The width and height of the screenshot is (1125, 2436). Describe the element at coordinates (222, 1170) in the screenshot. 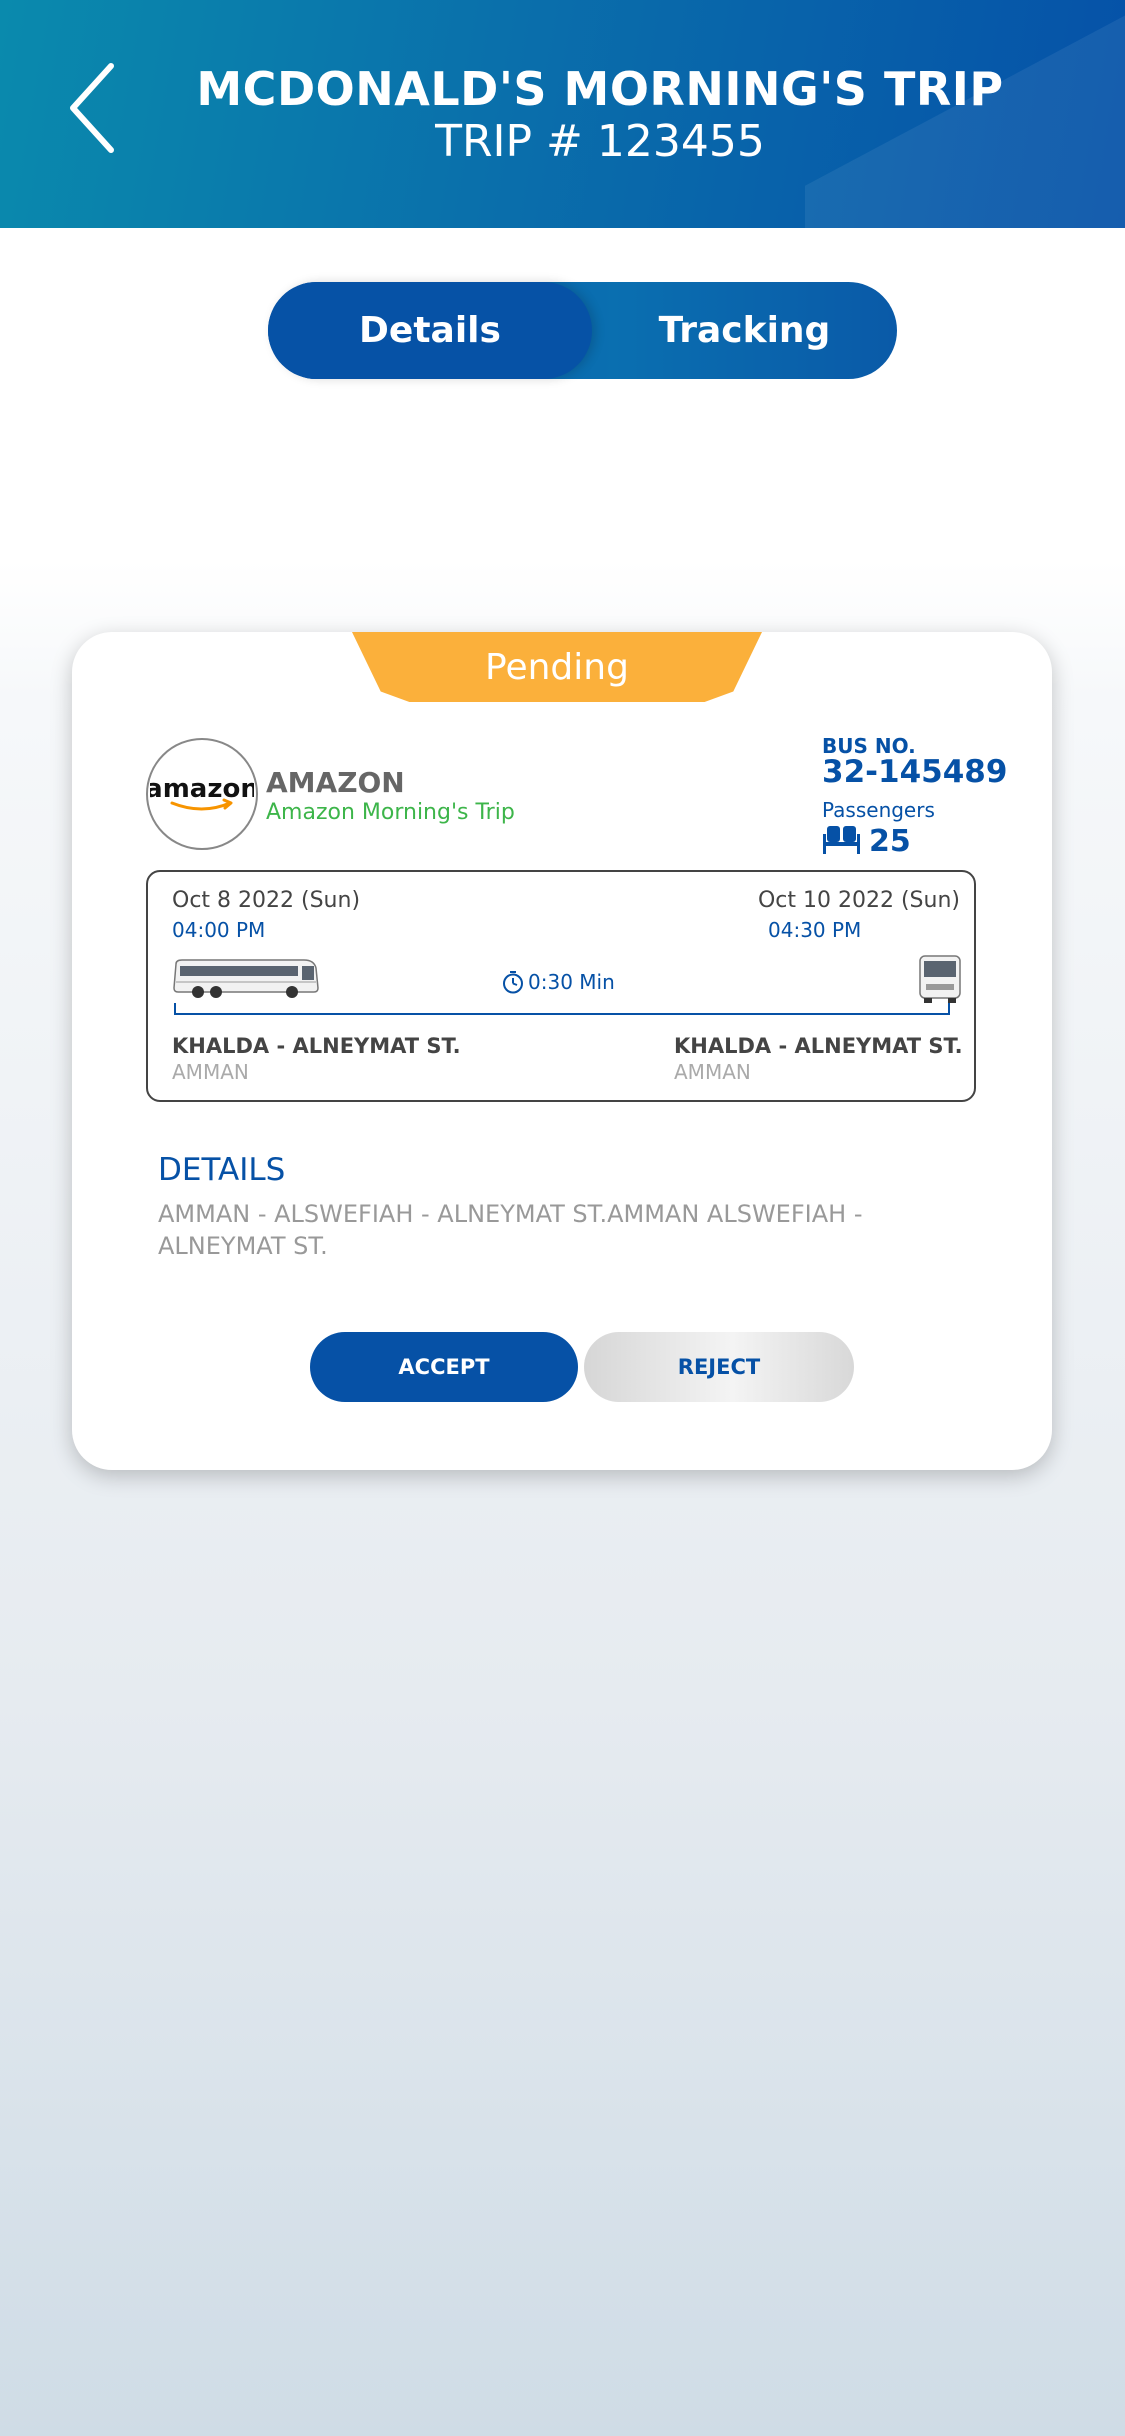

I see `details-heading: DETAILS` at that location.